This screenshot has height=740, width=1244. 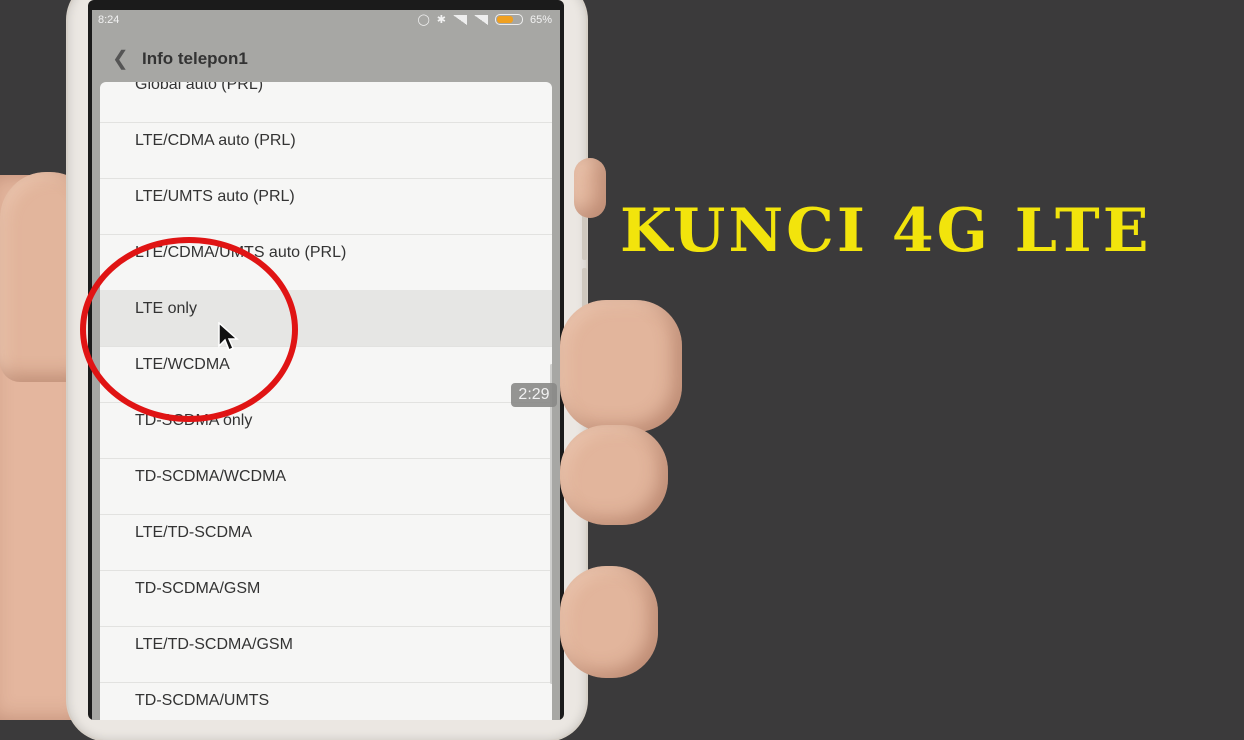 What do you see at coordinates (195, 58) in the screenshot?
I see `page-title: Info telepon1` at bounding box center [195, 58].